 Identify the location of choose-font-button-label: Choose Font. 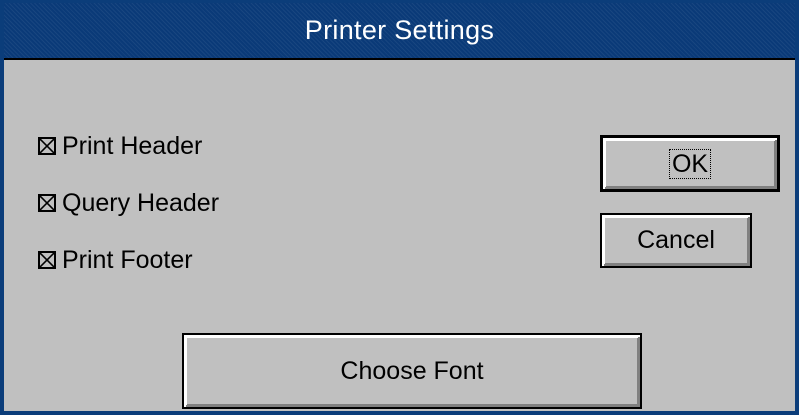
(412, 370).